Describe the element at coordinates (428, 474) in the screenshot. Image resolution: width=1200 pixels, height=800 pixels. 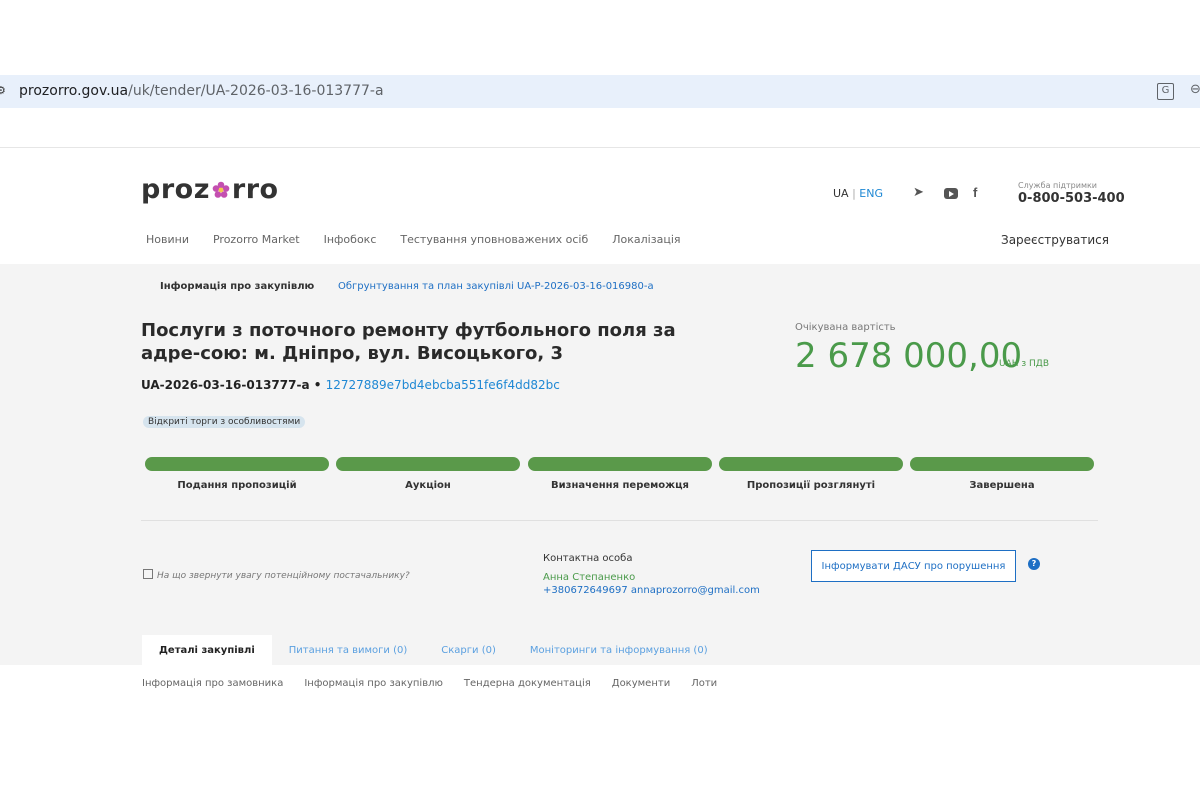
I see `stage-auction: Аукціон` at that location.